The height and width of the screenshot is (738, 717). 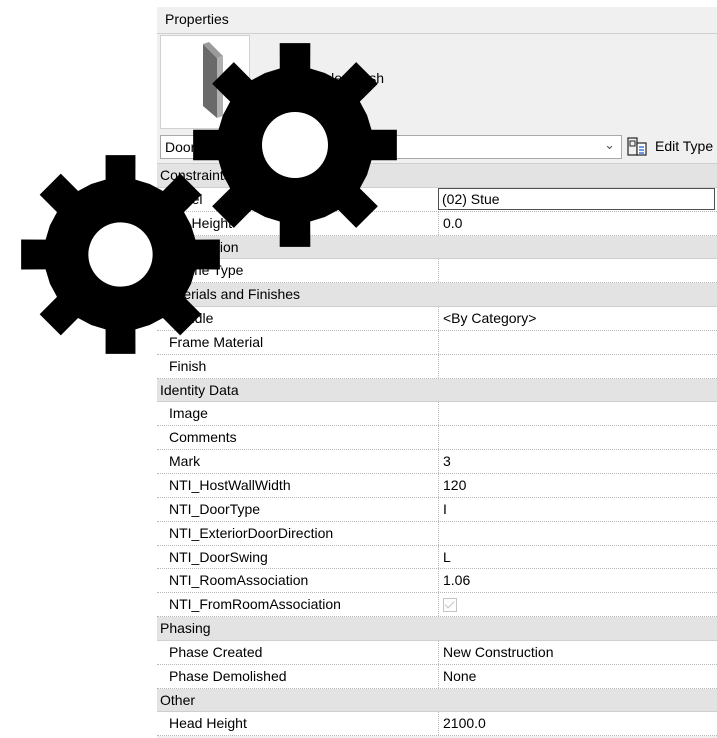 What do you see at coordinates (437, 366) in the screenshot?
I see `property-row: Finish` at bounding box center [437, 366].